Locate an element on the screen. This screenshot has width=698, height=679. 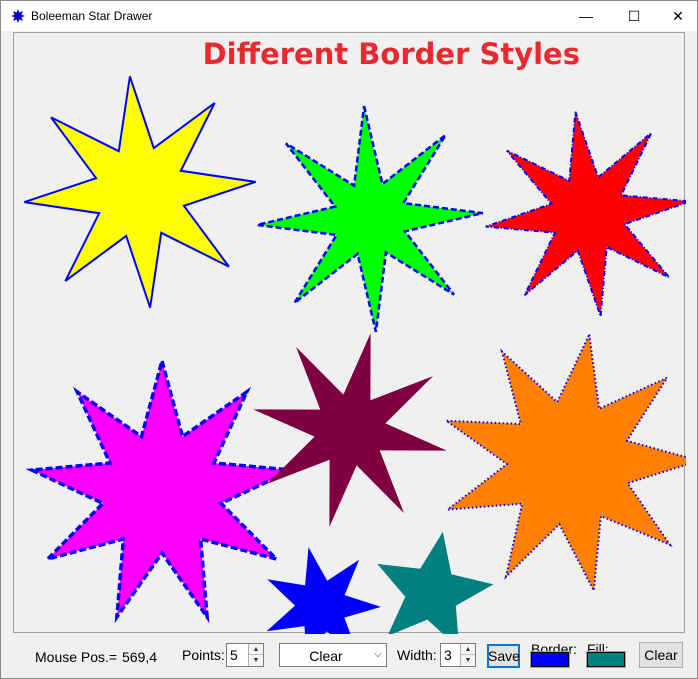
yellow-star is located at coordinates (140, 192).